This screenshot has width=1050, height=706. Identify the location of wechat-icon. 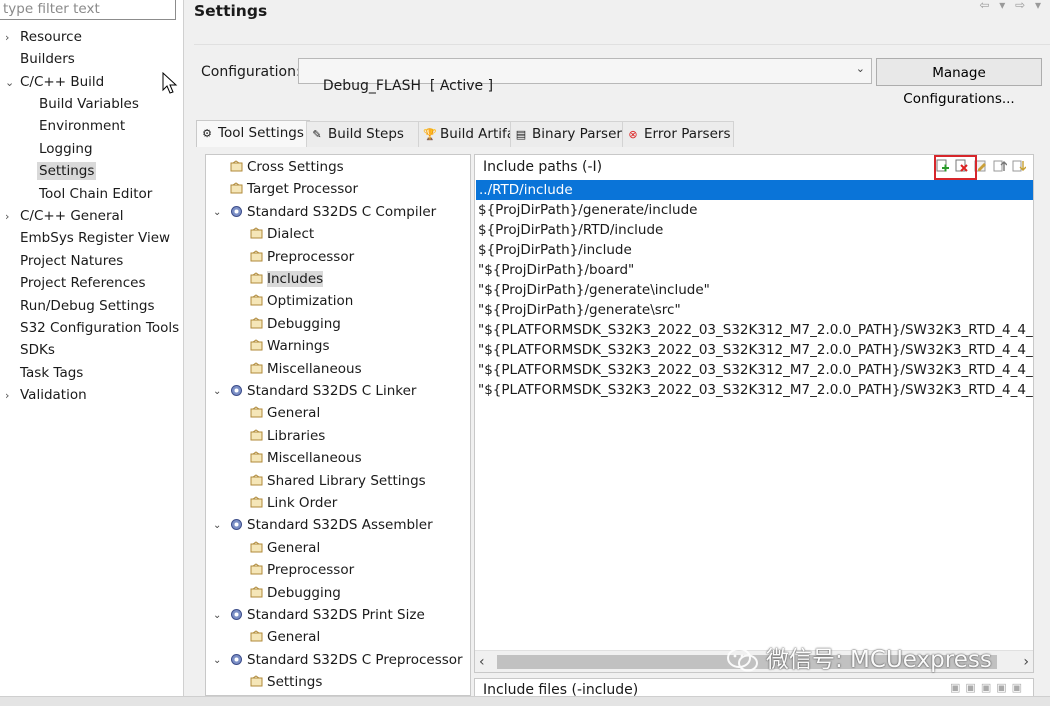
(742, 660).